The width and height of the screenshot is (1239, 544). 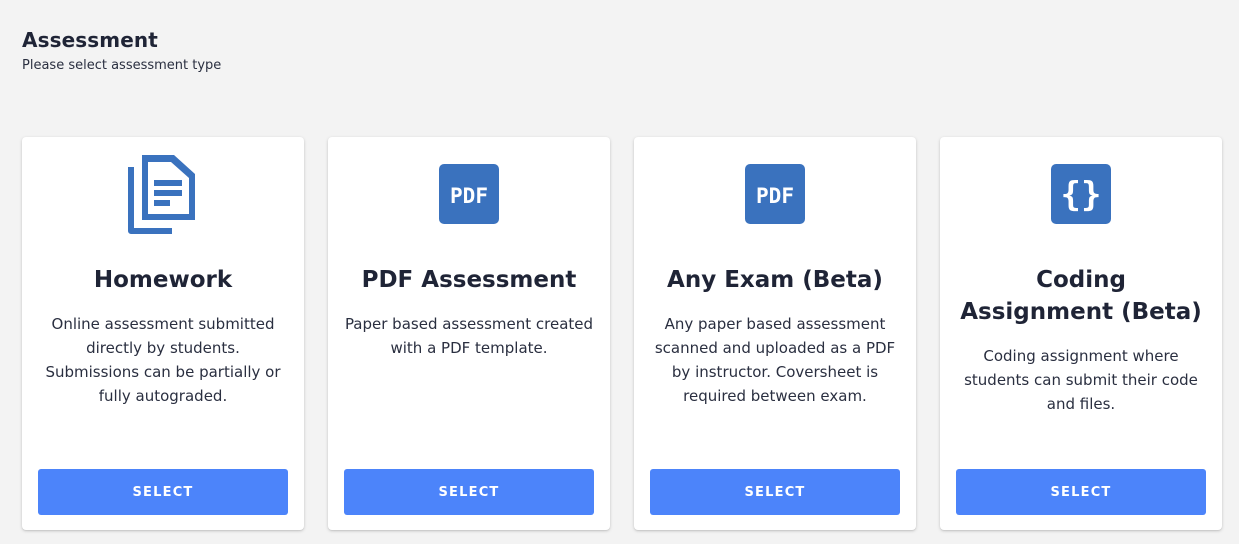 What do you see at coordinates (163, 280) in the screenshot?
I see `card-title: Homework` at bounding box center [163, 280].